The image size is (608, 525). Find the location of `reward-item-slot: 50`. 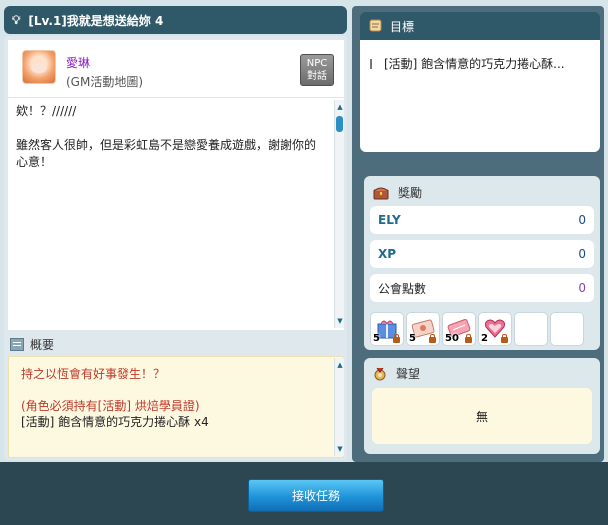

reward-item-slot: 50 is located at coordinates (459, 329).